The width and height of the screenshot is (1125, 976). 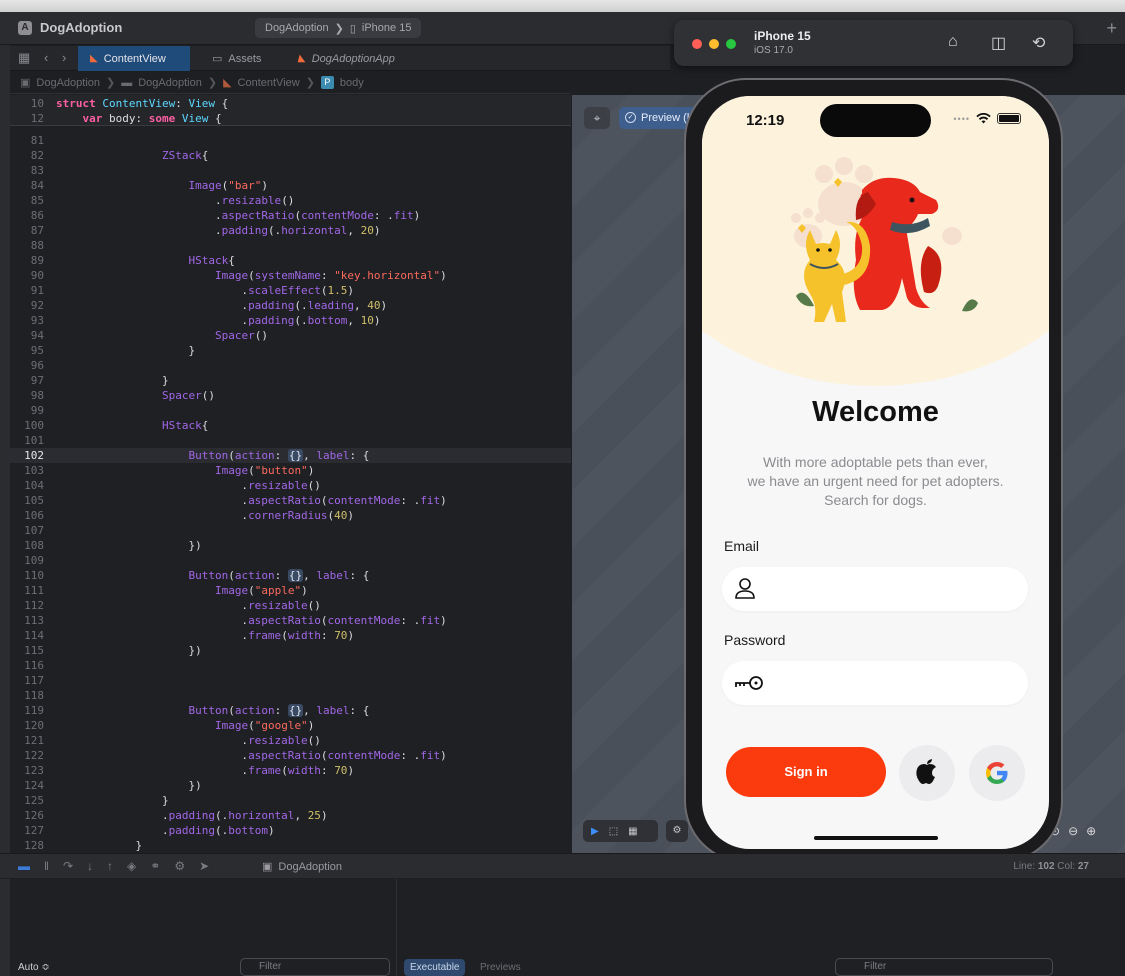 What do you see at coordinates (34, 967) in the screenshot?
I see `variables-scope-selector: Auto ≎` at bounding box center [34, 967].